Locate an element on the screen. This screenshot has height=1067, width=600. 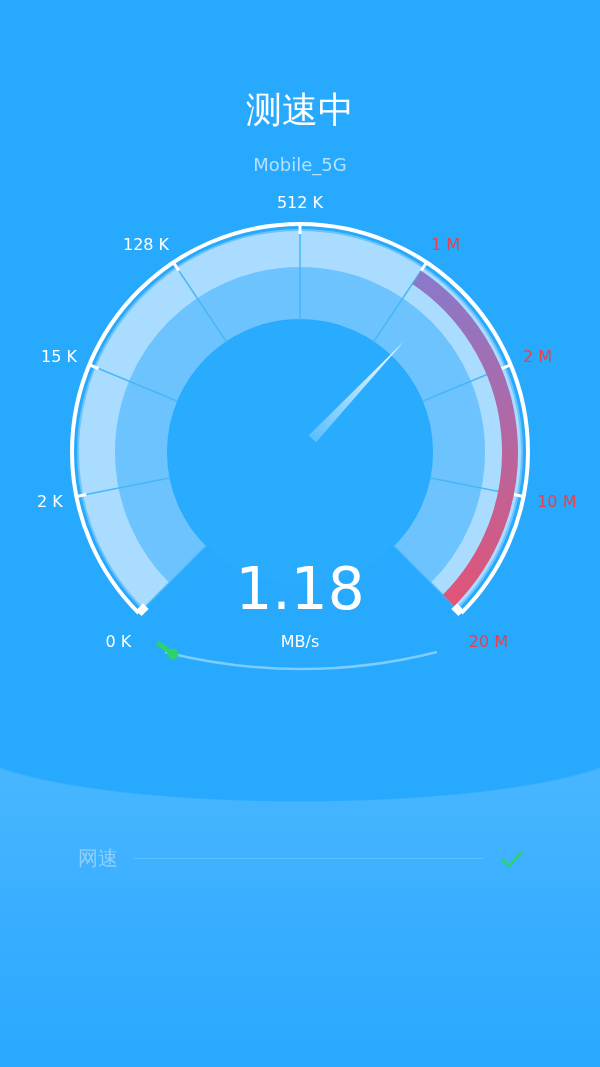
scale-label: 2 M is located at coordinates (537, 357).